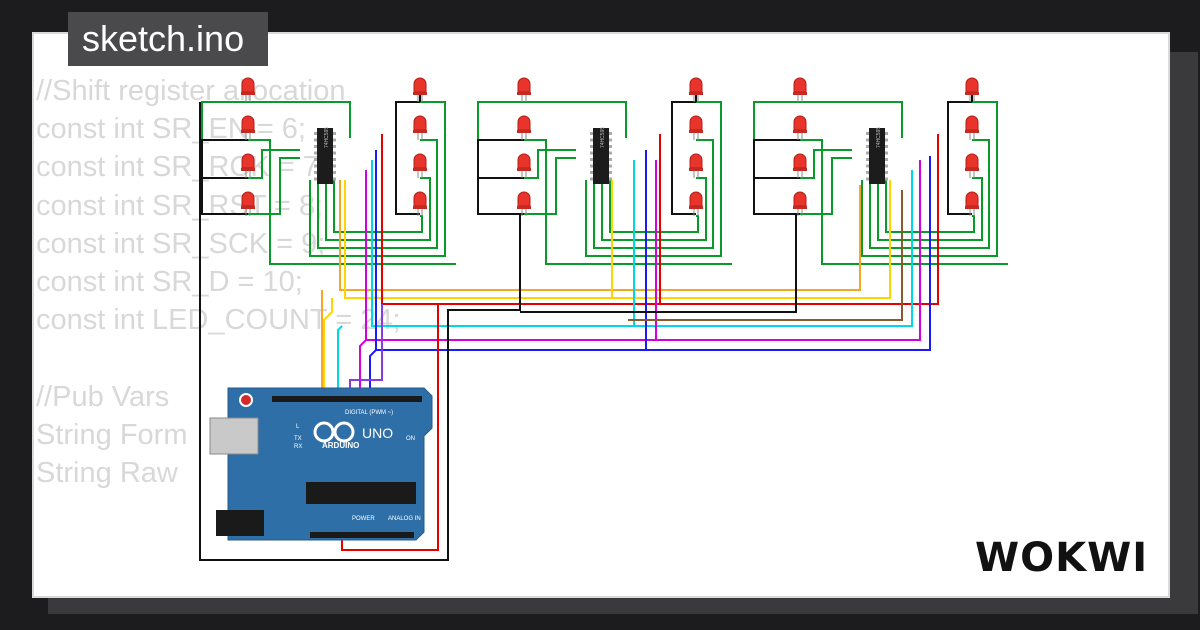  I want to click on digital-header-label: DIGITAL (PWM ~), so click(369, 413).